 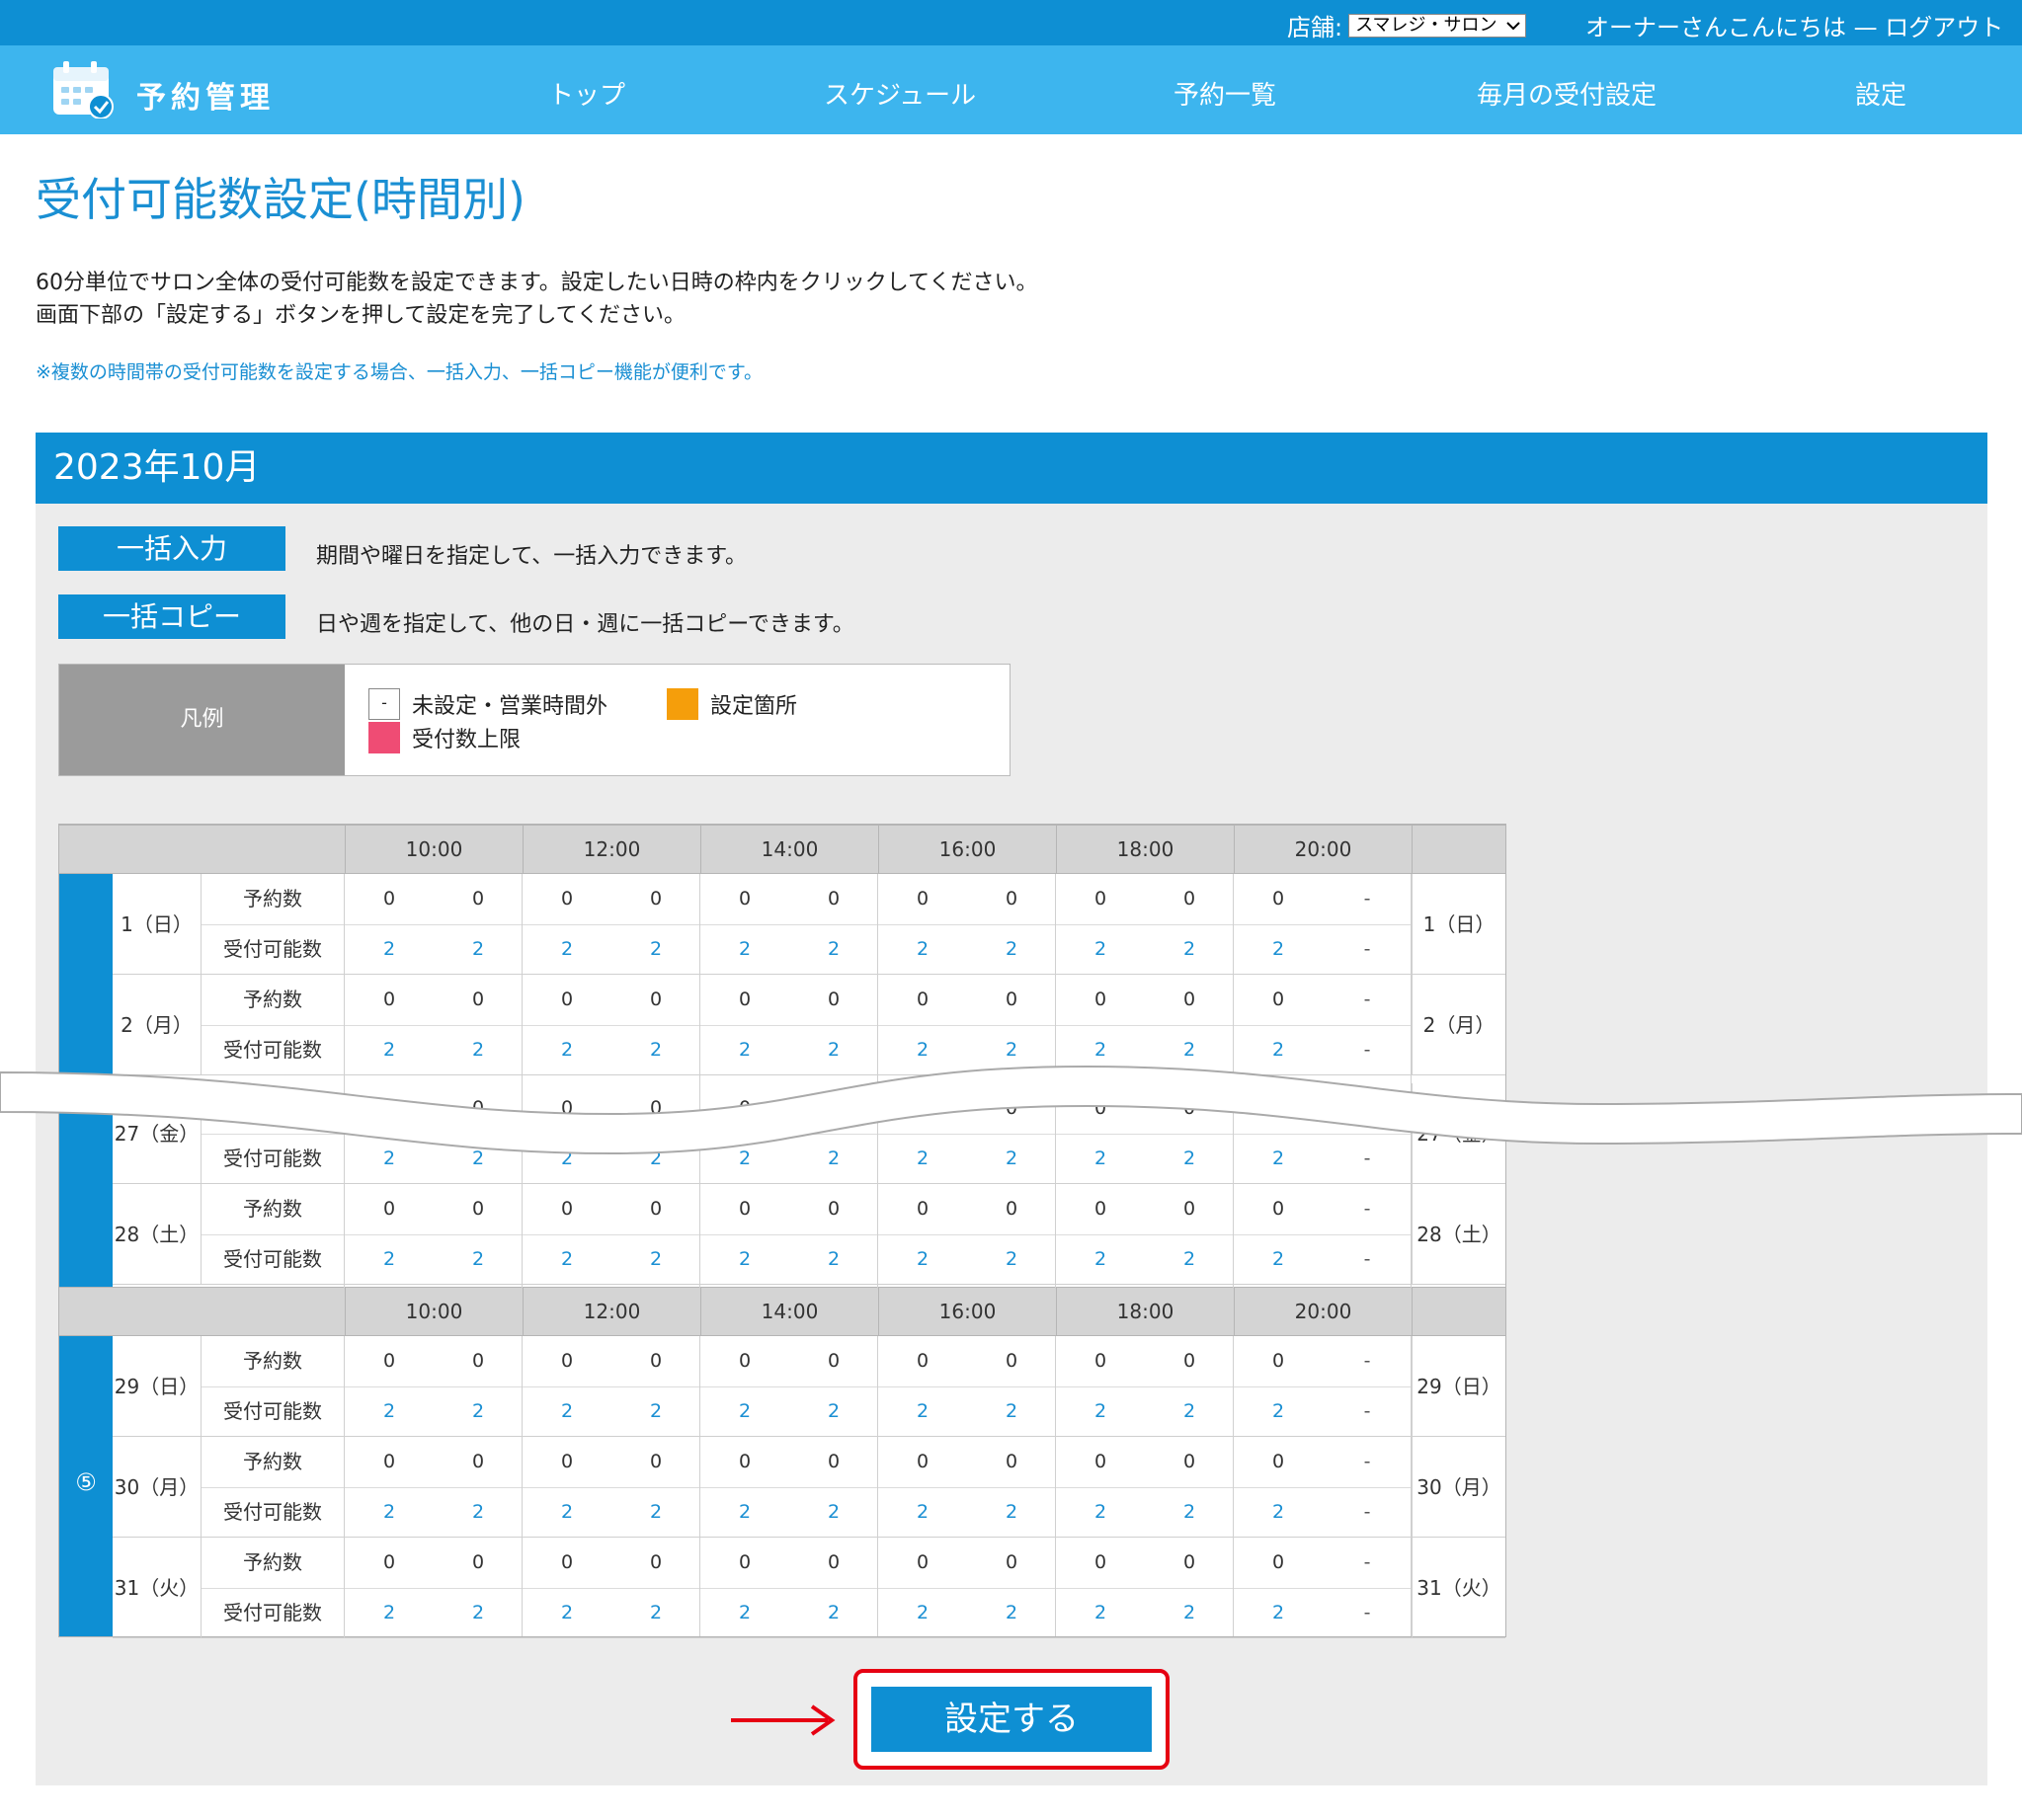 What do you see at coordinates (274, 1108) in the screenshot?
I see `reserved-row-label: 予約数` at bounding box center [274, 1108].